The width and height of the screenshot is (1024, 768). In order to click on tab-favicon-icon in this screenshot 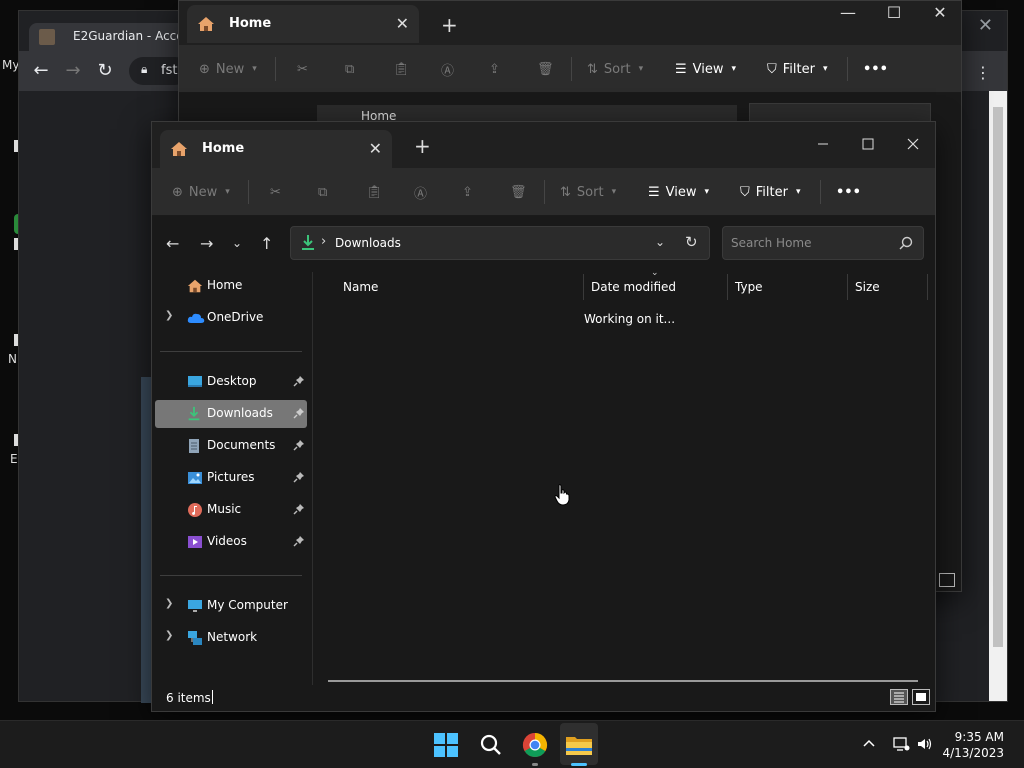, I will do `click(47, 37)`.